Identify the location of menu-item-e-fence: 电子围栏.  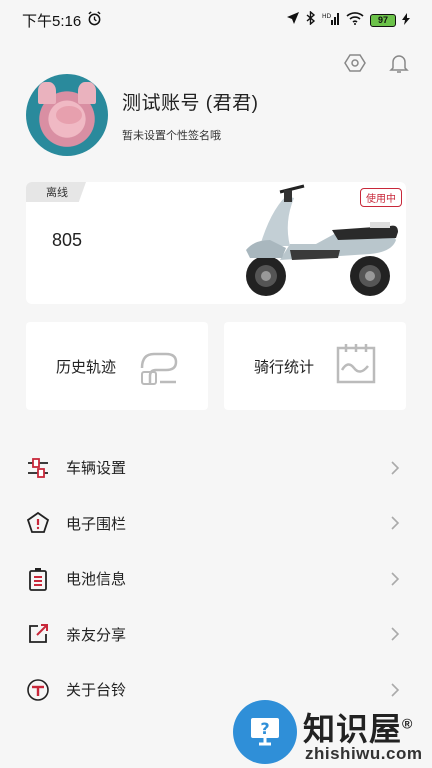
(216, 524).